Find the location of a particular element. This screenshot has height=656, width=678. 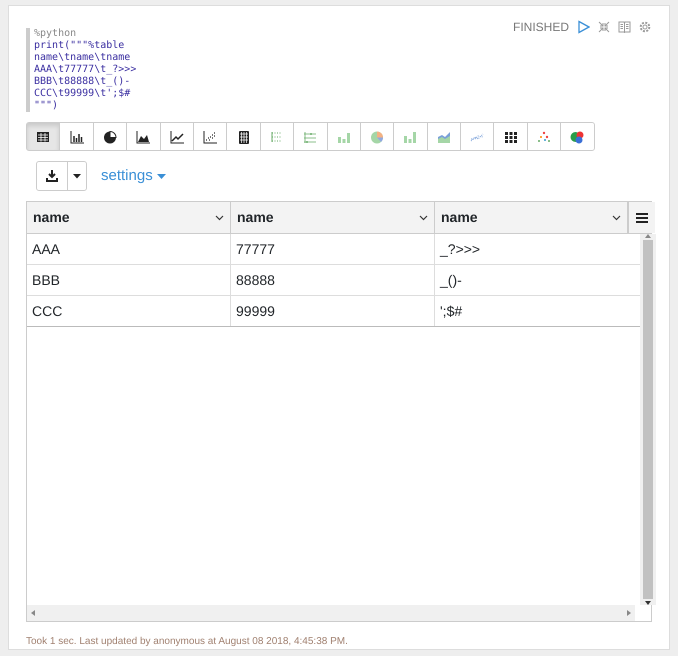

horizontal-scrollbar is located at coordinates (331, 613).